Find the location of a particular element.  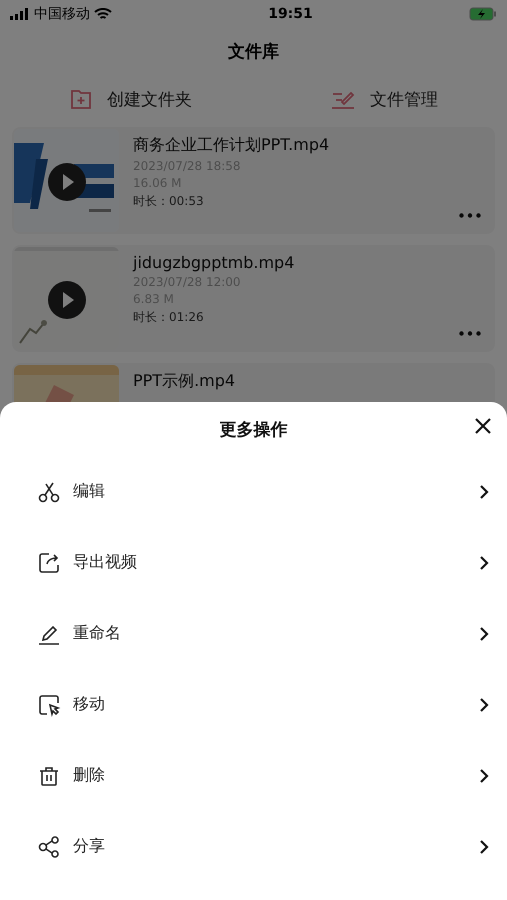

cursor-box-icon is located at coordinates (49, 704).